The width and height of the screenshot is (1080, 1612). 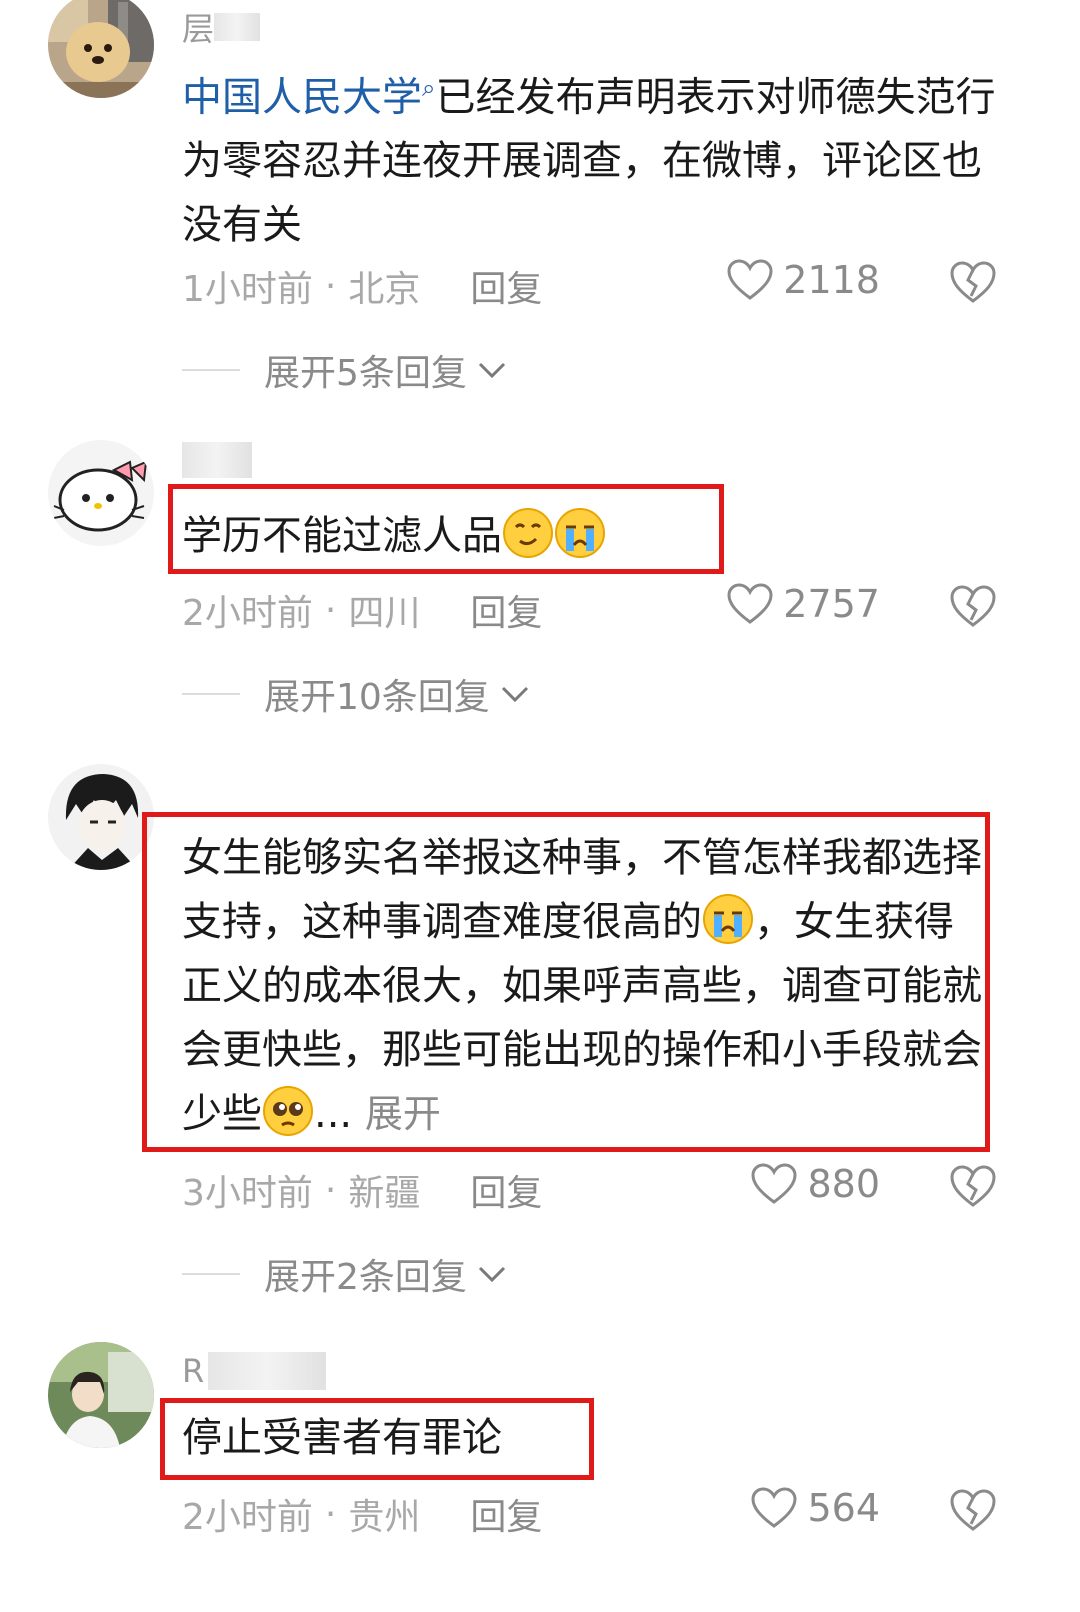 I want to click on expand-replies: 展开5条回复, so click(x=344, y=370).